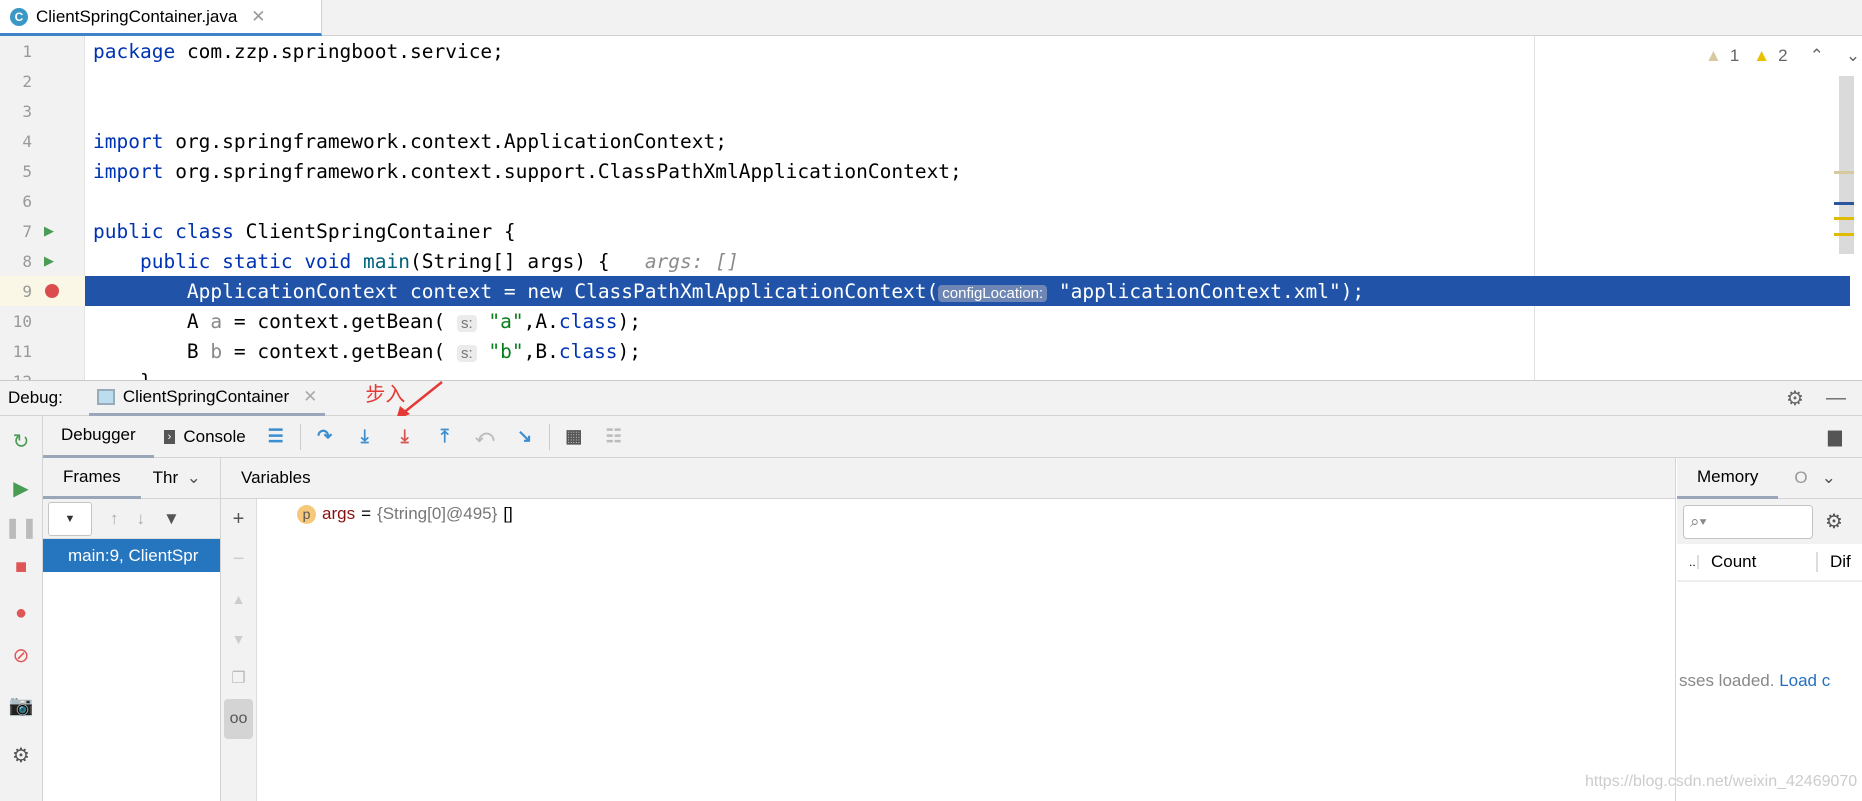 The height and width of the screenshot is (801, 1862). Describe the element at coordinates (27, 291) in the screenshot. I see `line-number: 9` at that location.